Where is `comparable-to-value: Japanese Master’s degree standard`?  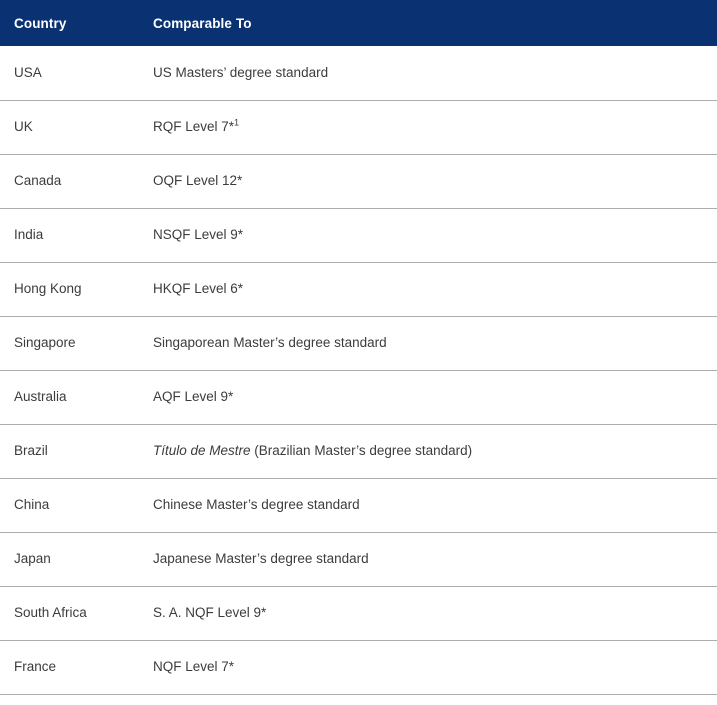 comparable-to-value: Japanese Master’s degree standard is located at coordinates (435, 559).